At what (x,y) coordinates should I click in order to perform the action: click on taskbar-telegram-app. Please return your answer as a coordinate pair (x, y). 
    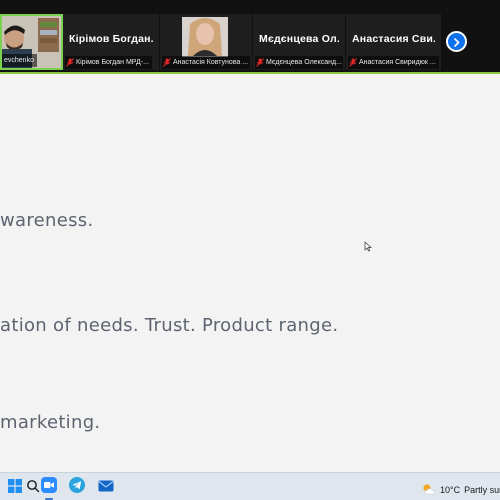
    Looking at the image, I should click on (77, 487).